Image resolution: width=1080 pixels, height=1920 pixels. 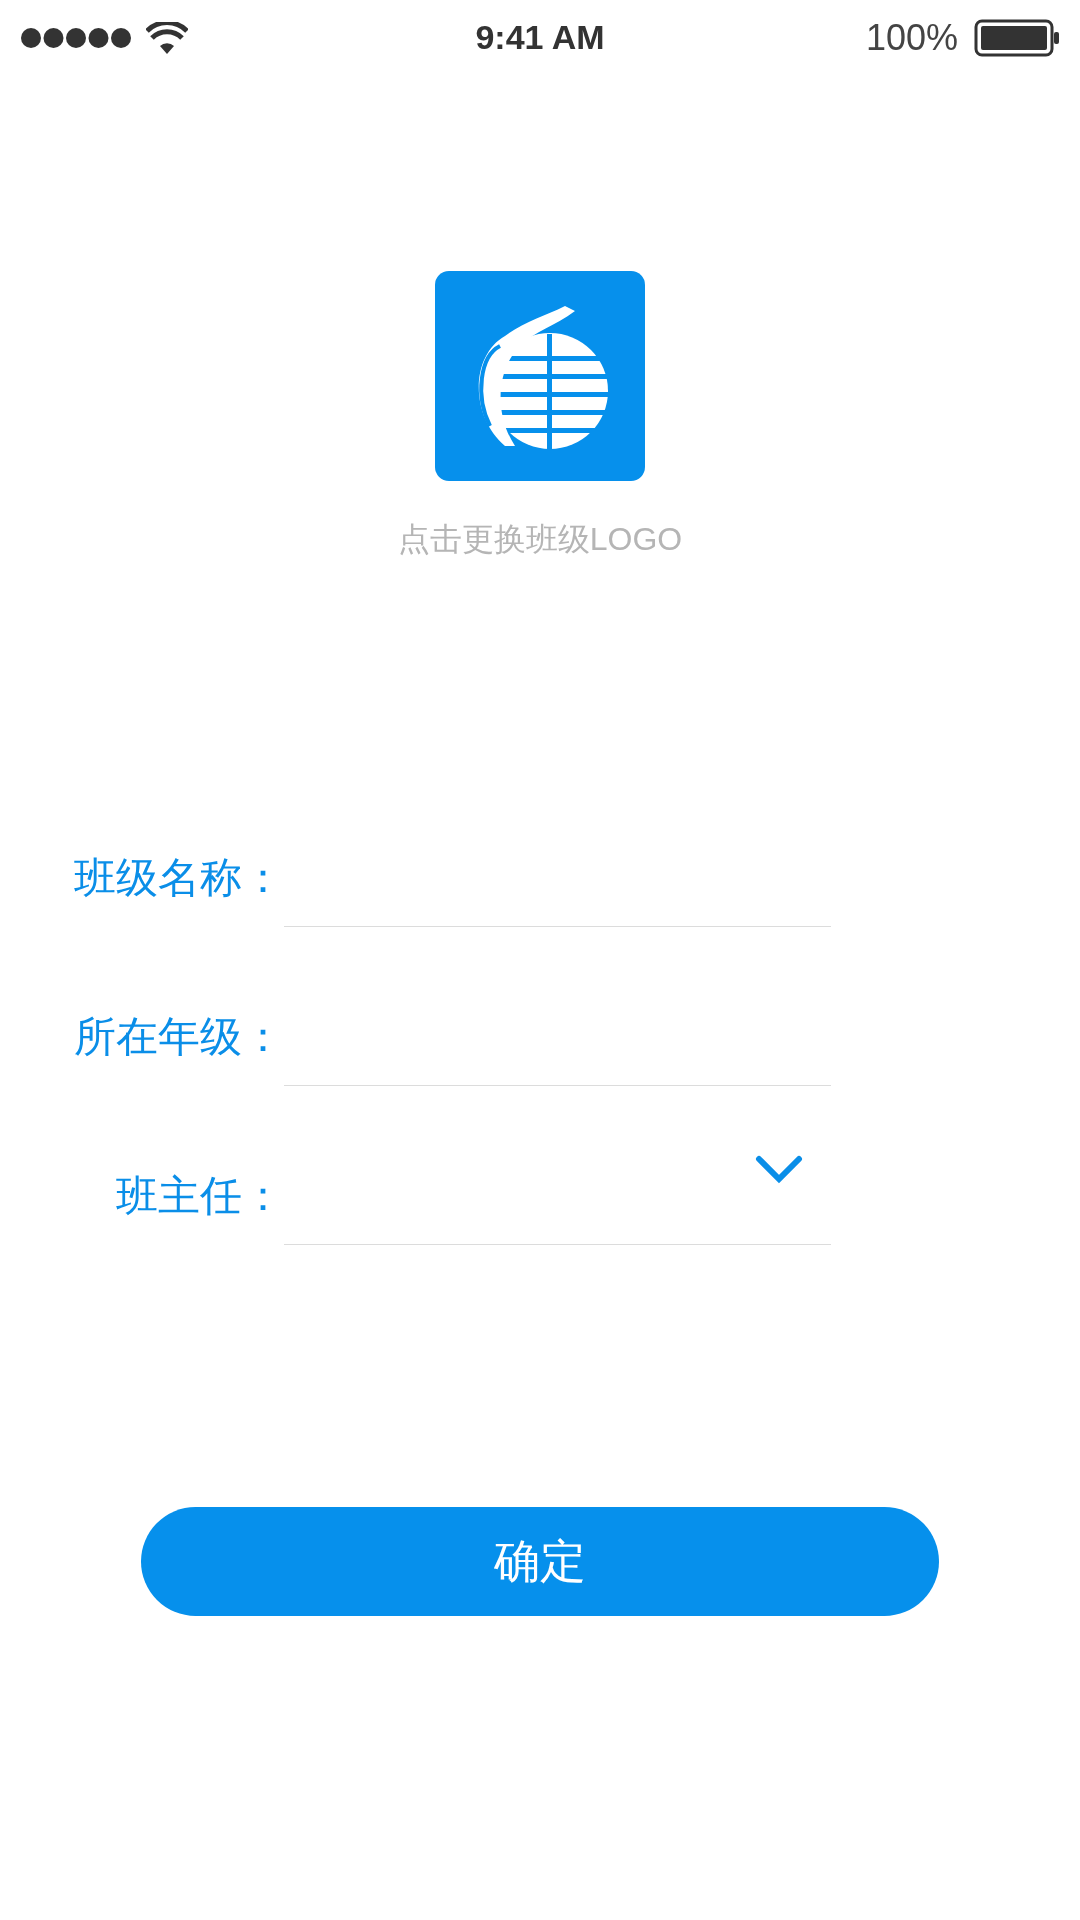 I want to click on wifi-icon, so click(x=167, y=37).